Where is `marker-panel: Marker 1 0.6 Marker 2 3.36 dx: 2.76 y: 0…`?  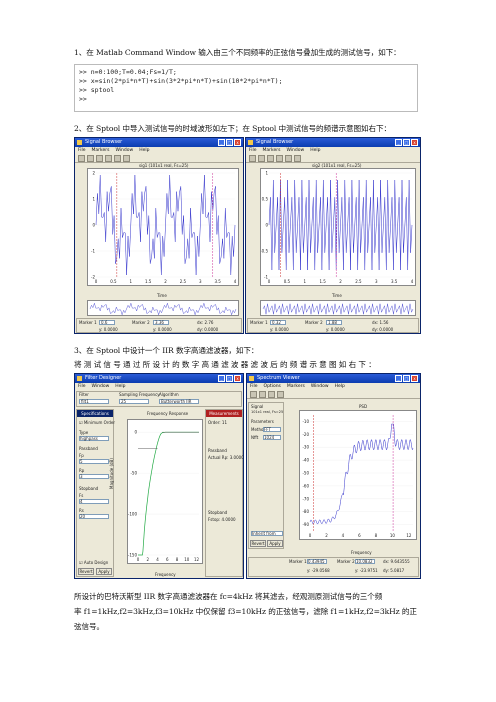 marker-panel: Marker 1 0.6 Marker 2 3.36 dx: 2.76 y: 0… is located at coordinates (159, 325).